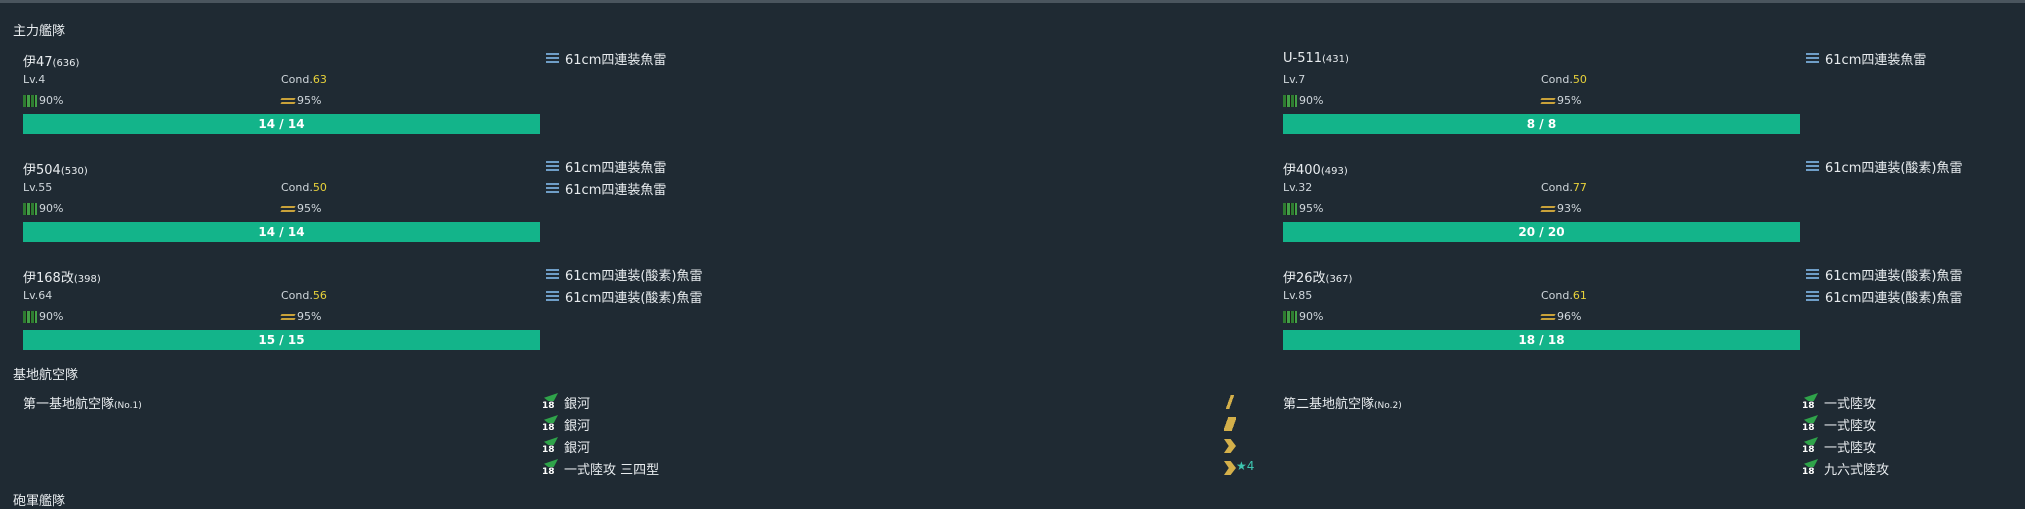 The width and height of the screenshot is (2025, 509). Describe the element at coordinates (38, 187) in the screenshot. I see `ship-level: Lv.55` at that location.